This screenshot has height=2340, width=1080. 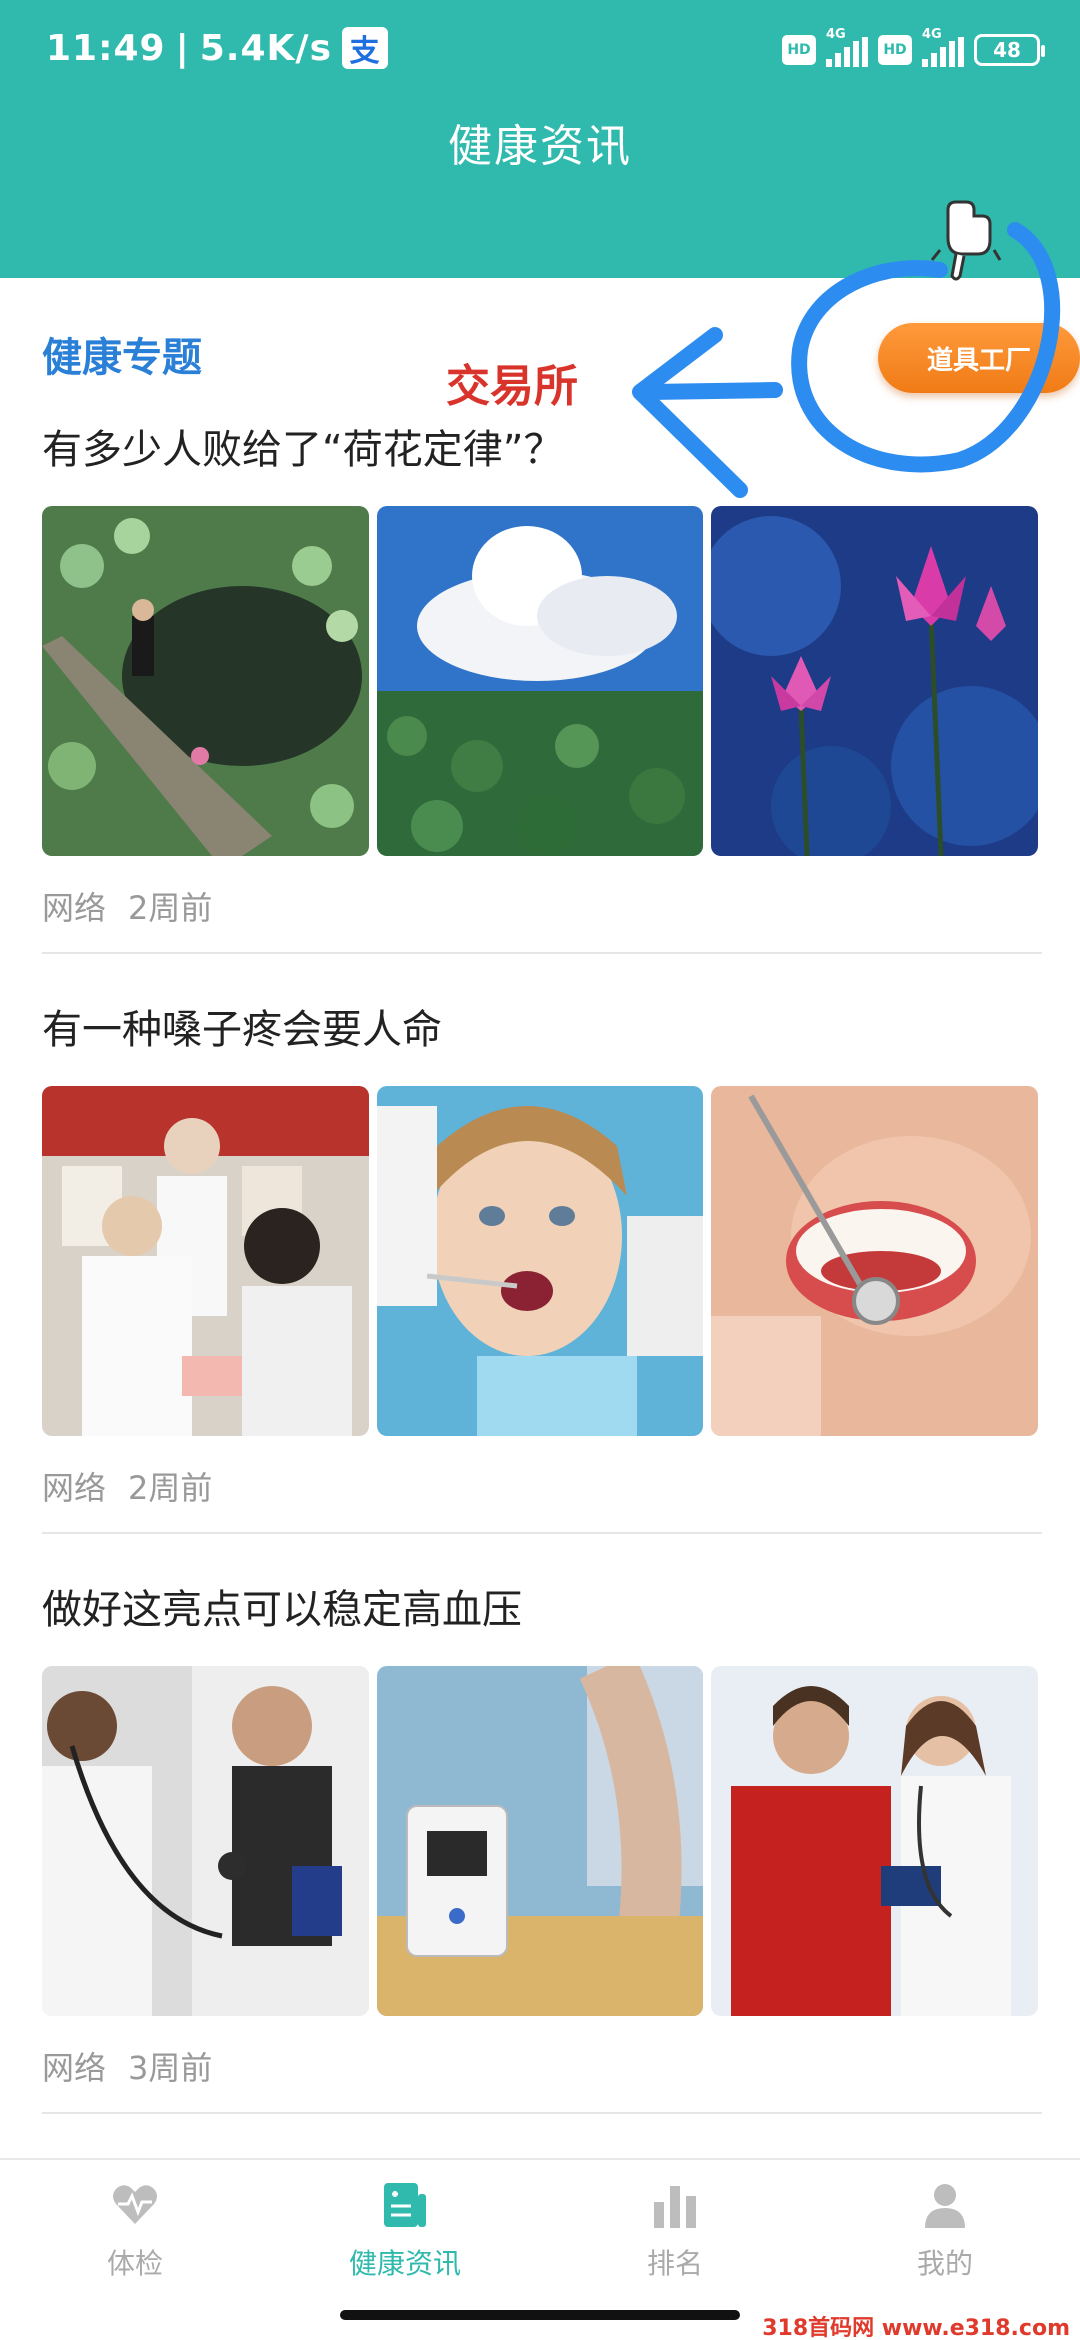 I want to click on annotation-label: 交易所, so click(x=512, y=386).